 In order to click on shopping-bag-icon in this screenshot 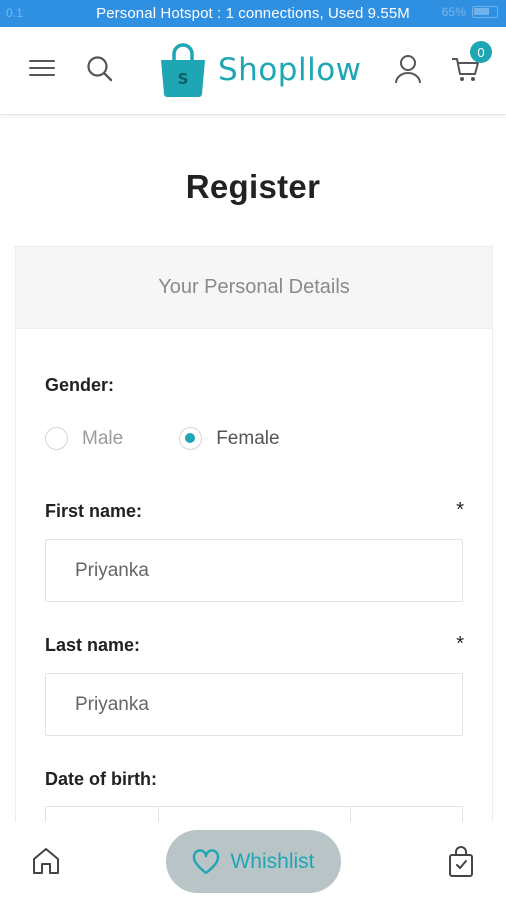, I will do `click(461, 862)`.